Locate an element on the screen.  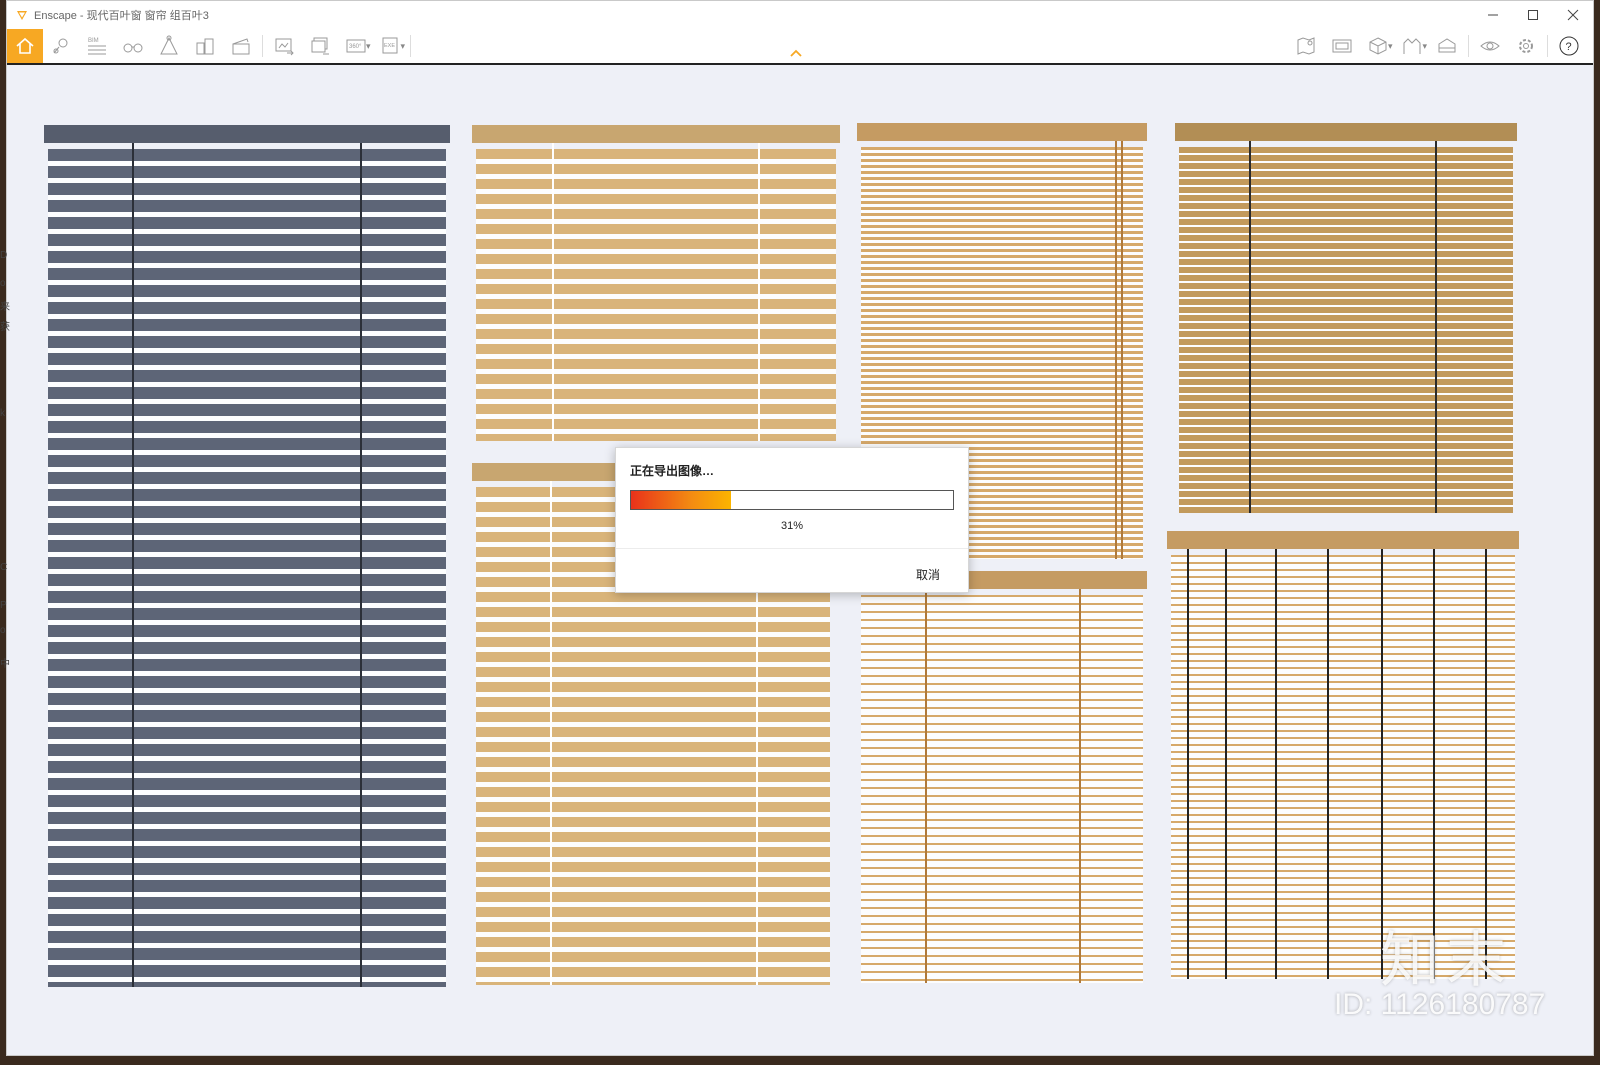
background-text-fragment: C is located at coordinates (4, 567).